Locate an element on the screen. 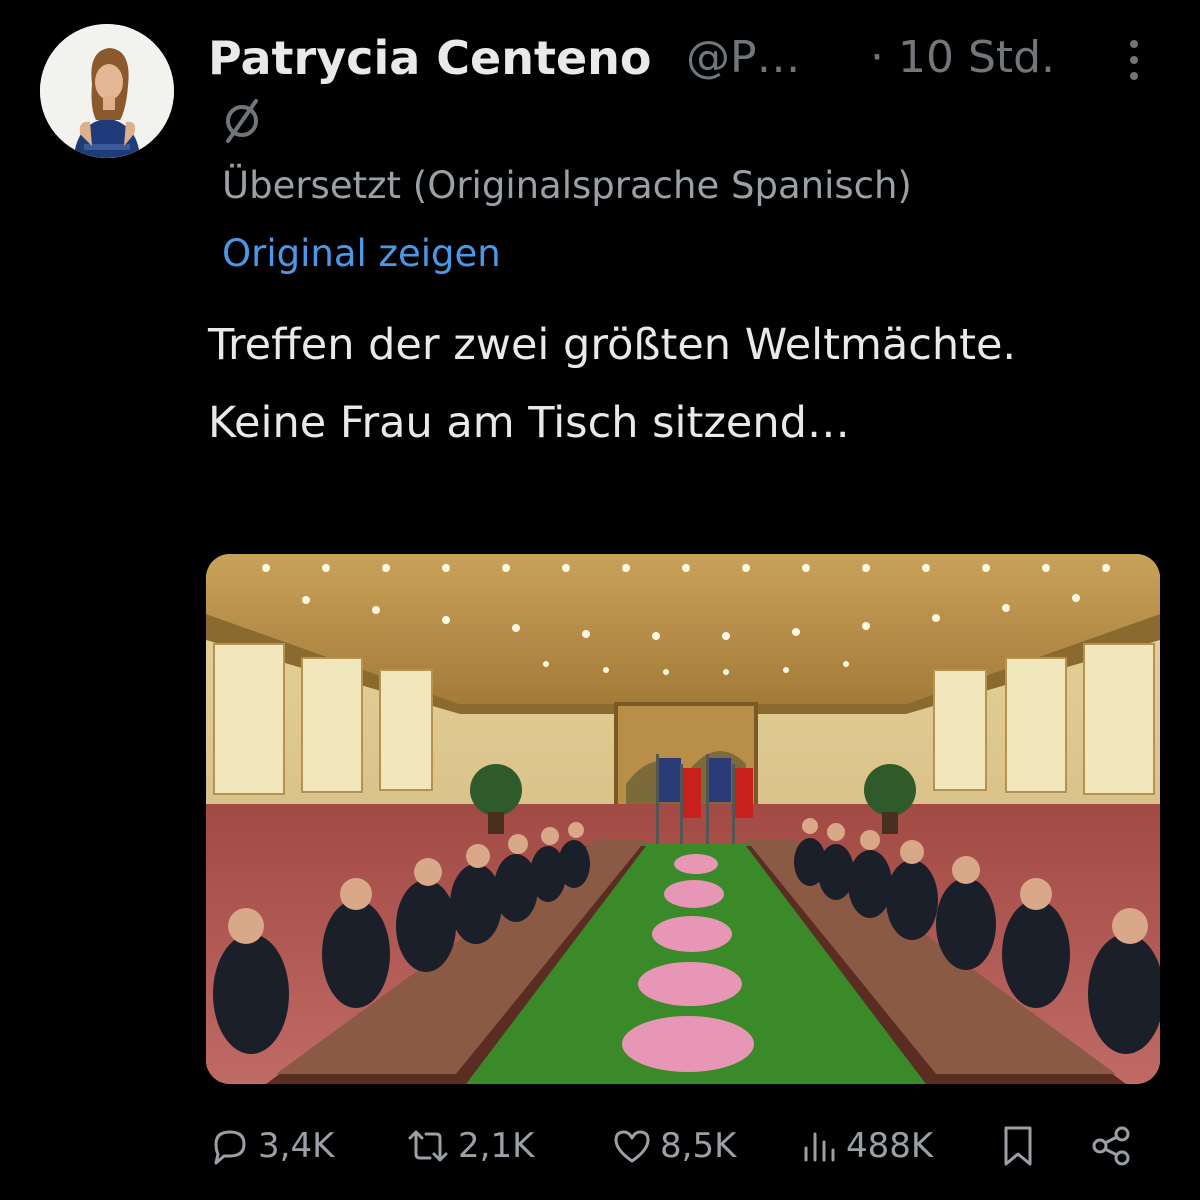 The width and height of the screenshot is (1200, 1200). show-original-link: Original zeigen is located at coordinates (361, 254).